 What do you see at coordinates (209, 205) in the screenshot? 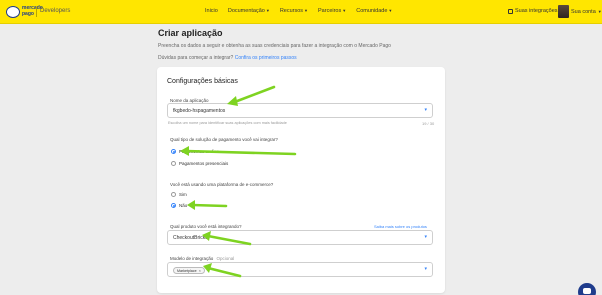
I see `arrow-no-option` at bounding box center [209, 205].